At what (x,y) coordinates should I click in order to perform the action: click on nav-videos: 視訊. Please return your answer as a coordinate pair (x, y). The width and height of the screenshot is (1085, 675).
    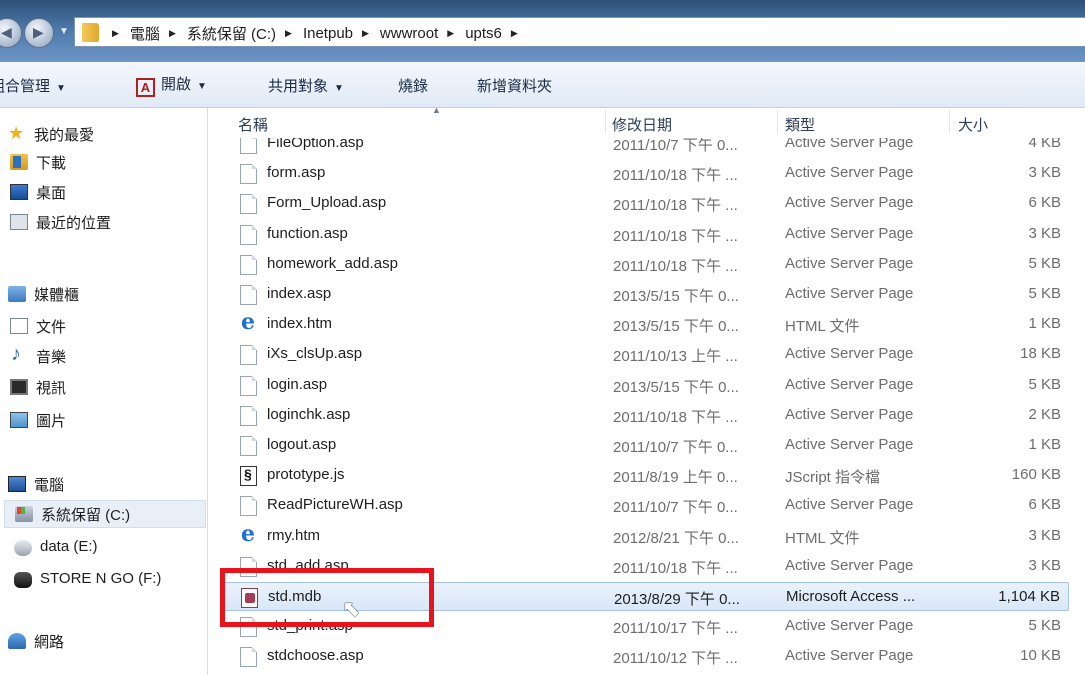
    Looking at the image, I should click on (38, 387).